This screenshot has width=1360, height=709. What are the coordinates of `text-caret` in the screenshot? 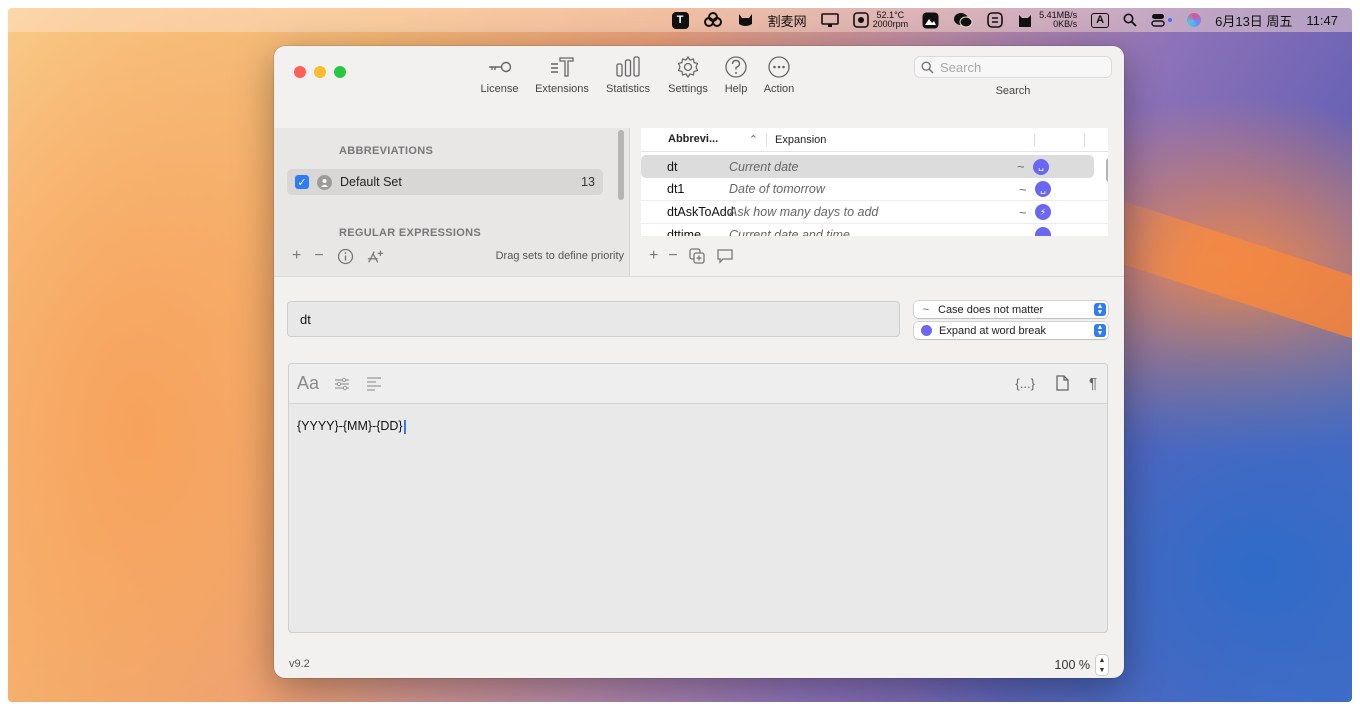 It's located at (404, 426).